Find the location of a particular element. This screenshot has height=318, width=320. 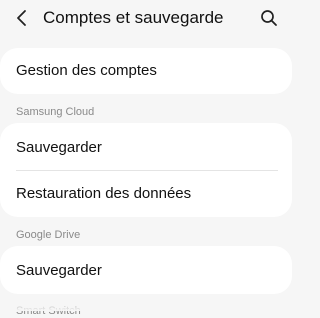

smart-switch-section-label: Smart Switch is located at coordinates (48, 311).